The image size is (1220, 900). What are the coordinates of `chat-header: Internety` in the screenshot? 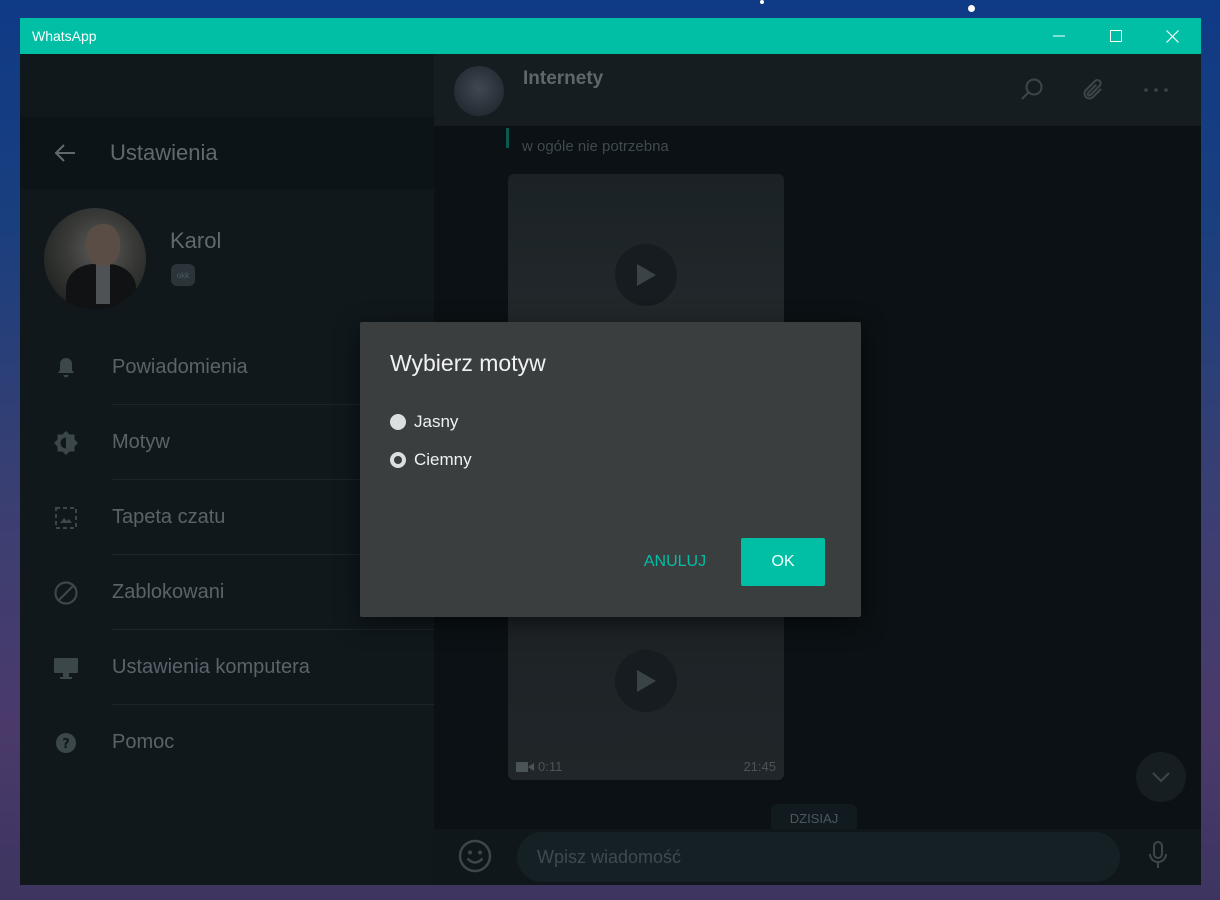 It's located at (817, 90).